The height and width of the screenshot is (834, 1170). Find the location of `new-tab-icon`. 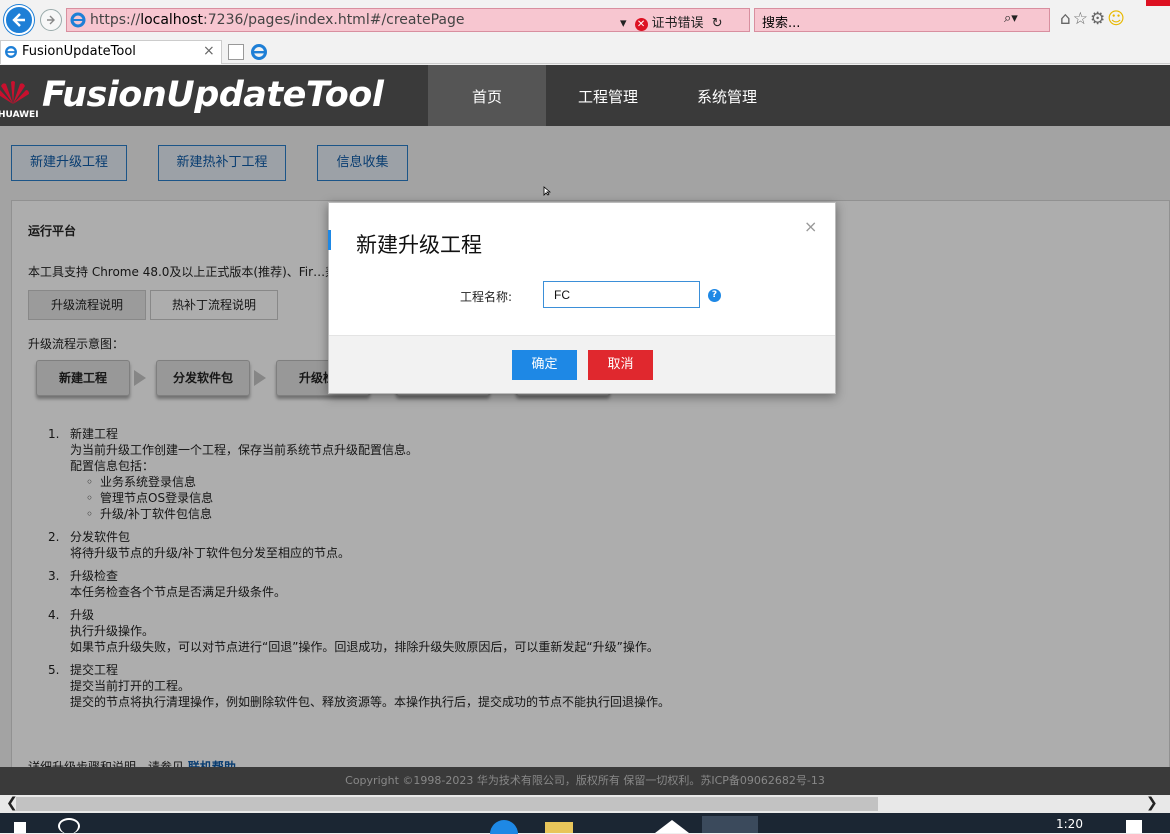

new-tab-icon is located at coordinates (236, 52).